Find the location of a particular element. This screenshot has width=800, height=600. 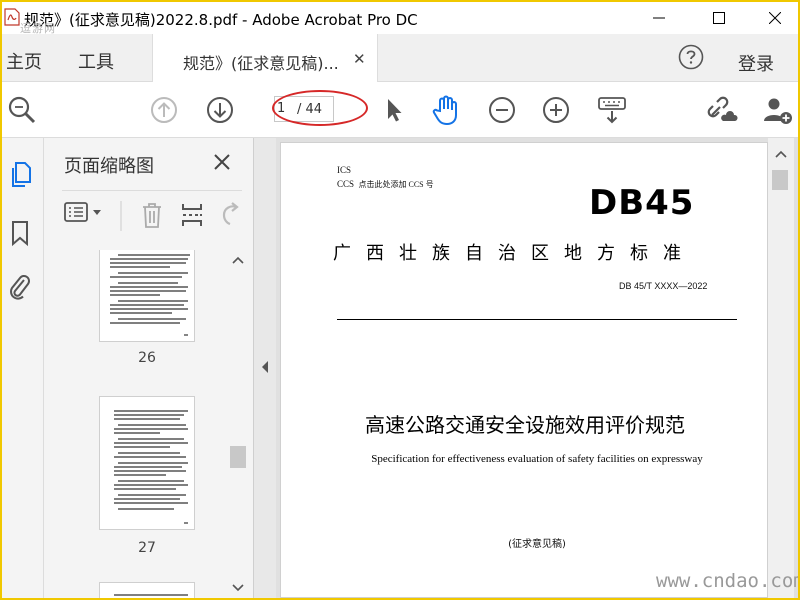

panel-toolbar is located at coordinates (152, 213).